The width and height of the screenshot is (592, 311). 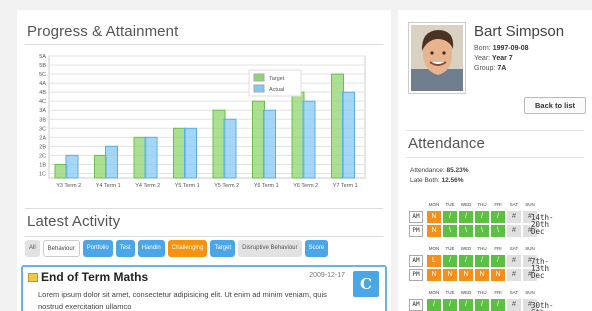 What do you see at coordinates (345, 186) in the screenshot?
I see `x-tick-label: Y7 Term 1` at bounding box center [345, 186].